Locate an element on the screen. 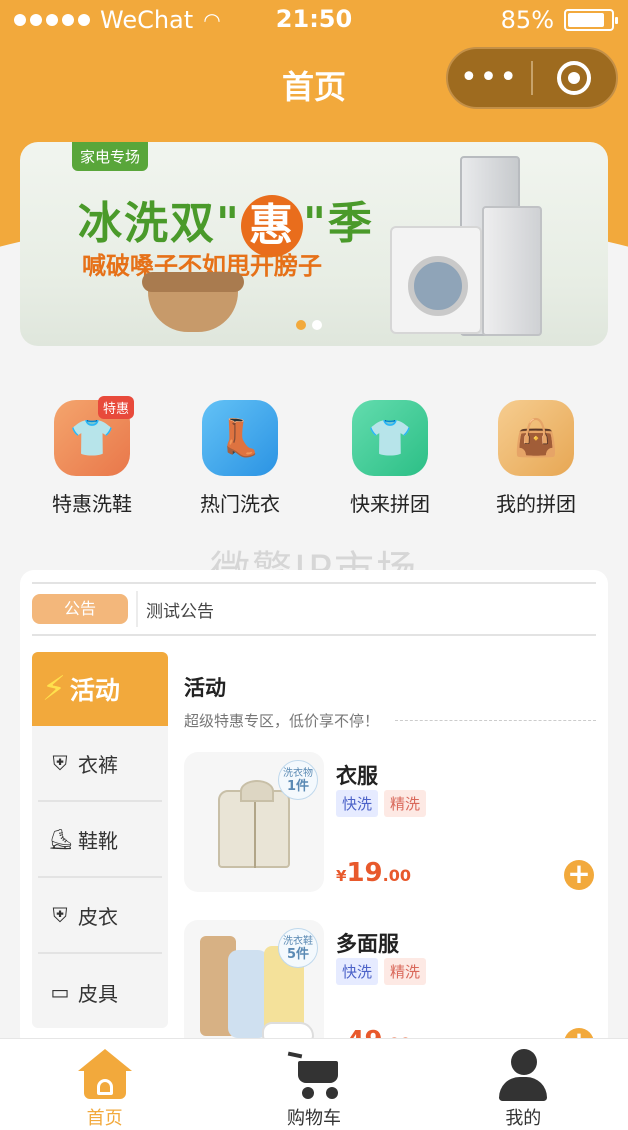  sidebar-item-label: 活动 is located at coordinates (94, 690).